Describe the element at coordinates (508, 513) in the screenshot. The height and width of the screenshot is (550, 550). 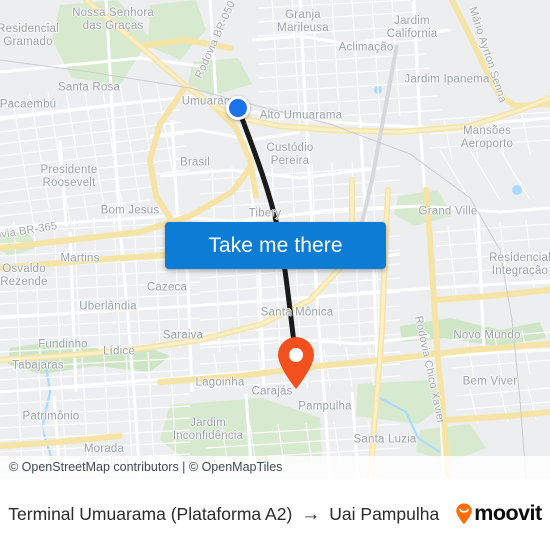
I see `moovit-wordmark: moovit` at that location.